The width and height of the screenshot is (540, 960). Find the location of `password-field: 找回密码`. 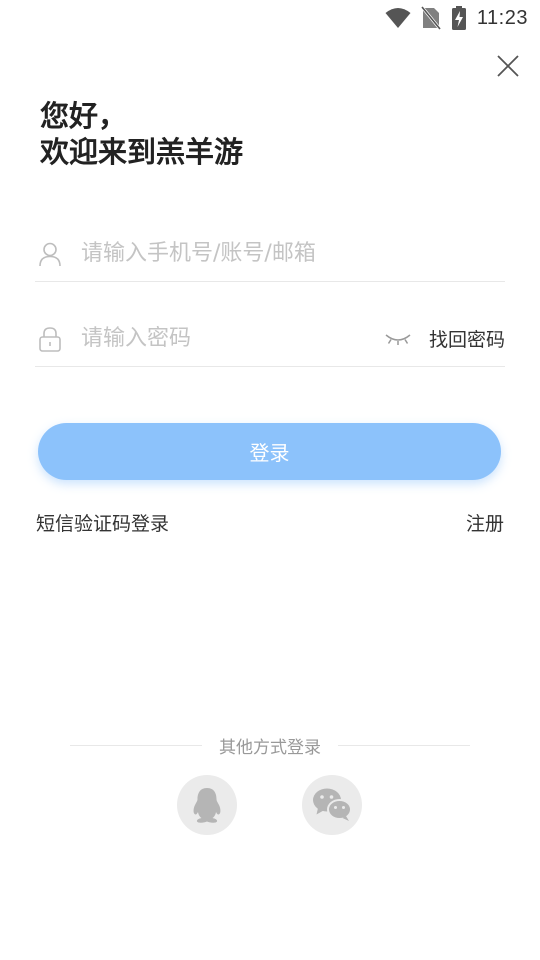

password-field: 找回密码 is located at coordinates (270, 339).